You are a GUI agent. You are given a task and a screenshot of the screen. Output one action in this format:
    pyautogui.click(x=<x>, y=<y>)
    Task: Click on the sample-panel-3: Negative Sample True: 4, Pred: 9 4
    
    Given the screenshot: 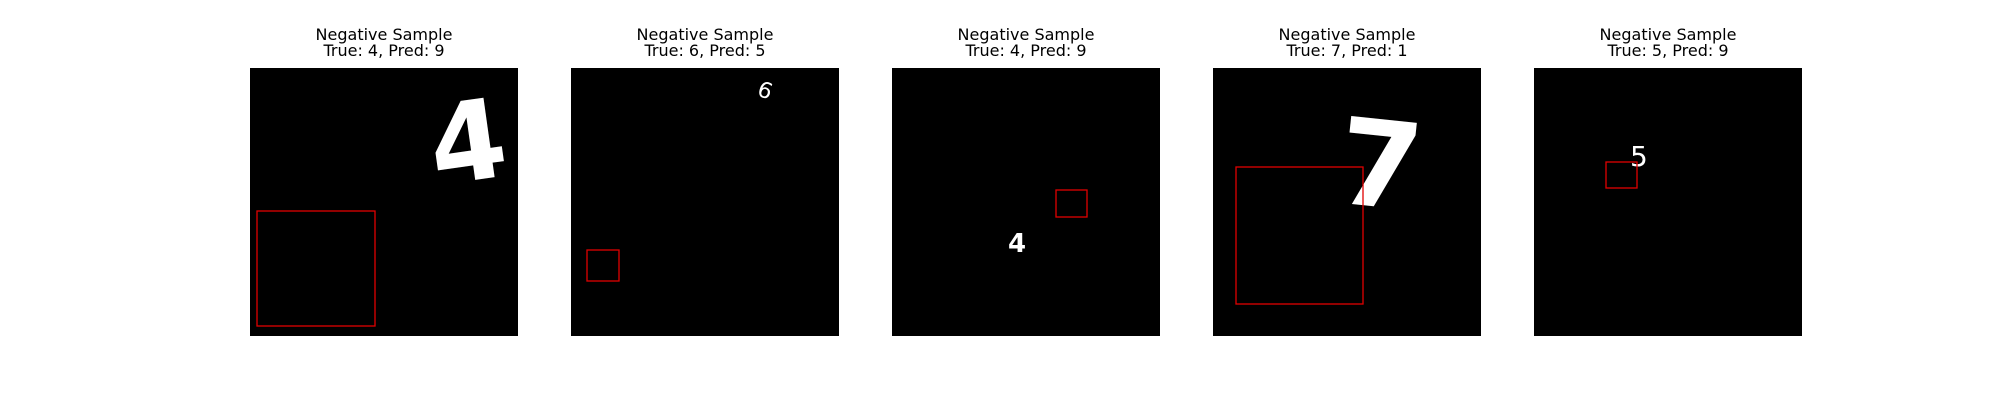 What is the action you would take?
    pyautogui.click(x=1026, y=200)
    